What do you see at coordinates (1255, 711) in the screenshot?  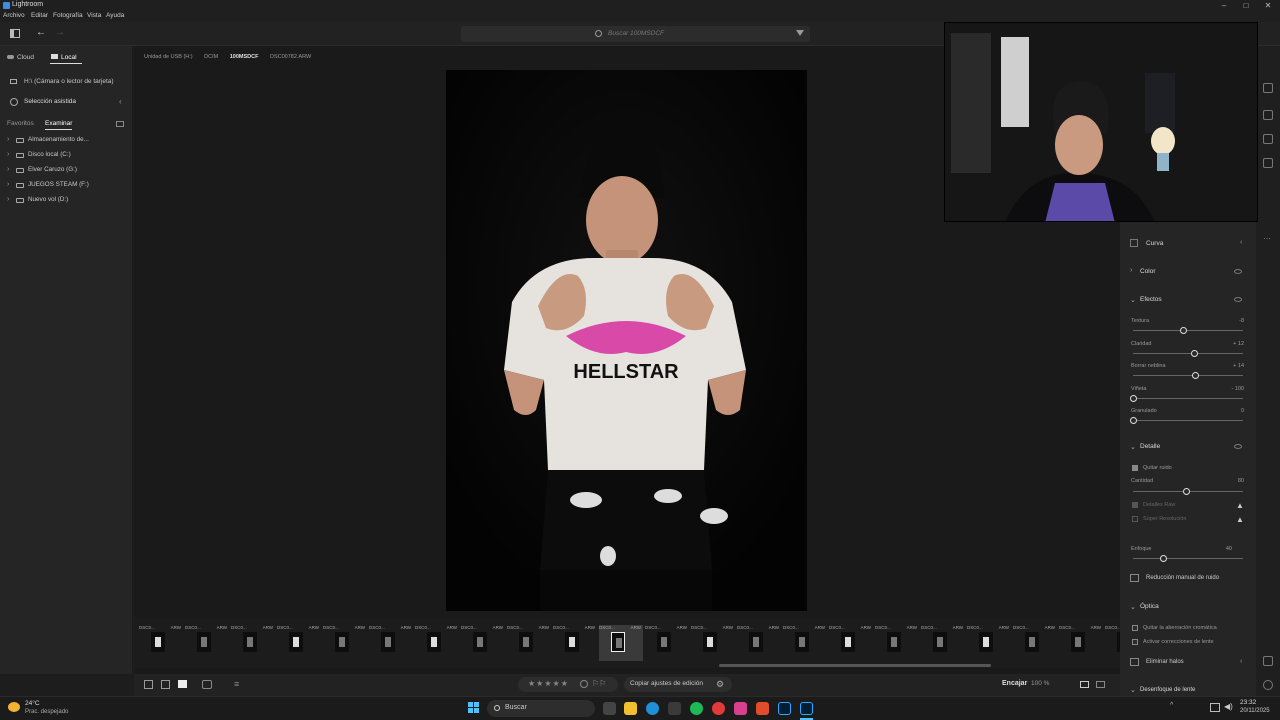 I see `clock-date: 20/11/2025` at bounding box center [1255, 711].